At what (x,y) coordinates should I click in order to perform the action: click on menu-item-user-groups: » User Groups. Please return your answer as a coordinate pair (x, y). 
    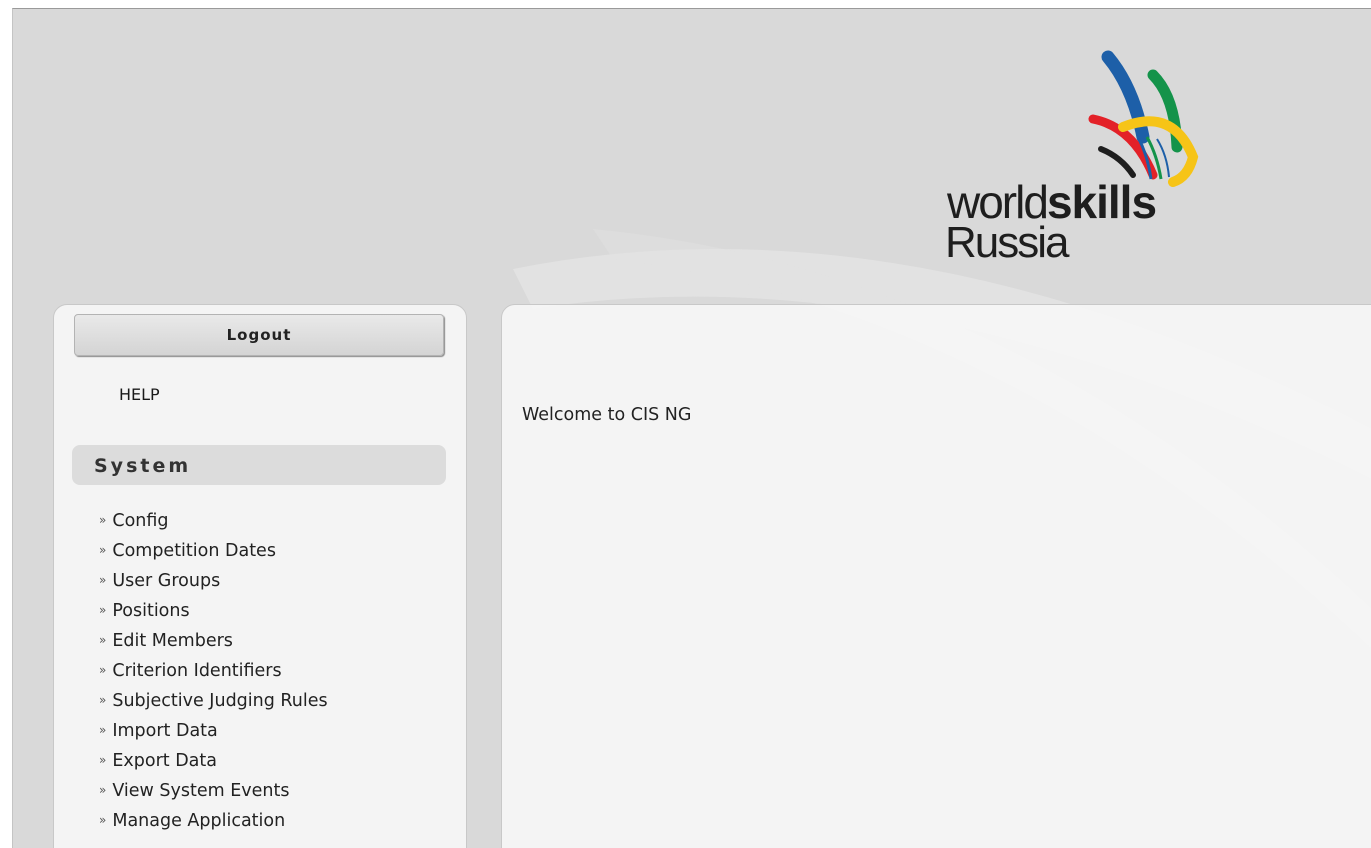
    Looking at the image, I should click on (213, 581).